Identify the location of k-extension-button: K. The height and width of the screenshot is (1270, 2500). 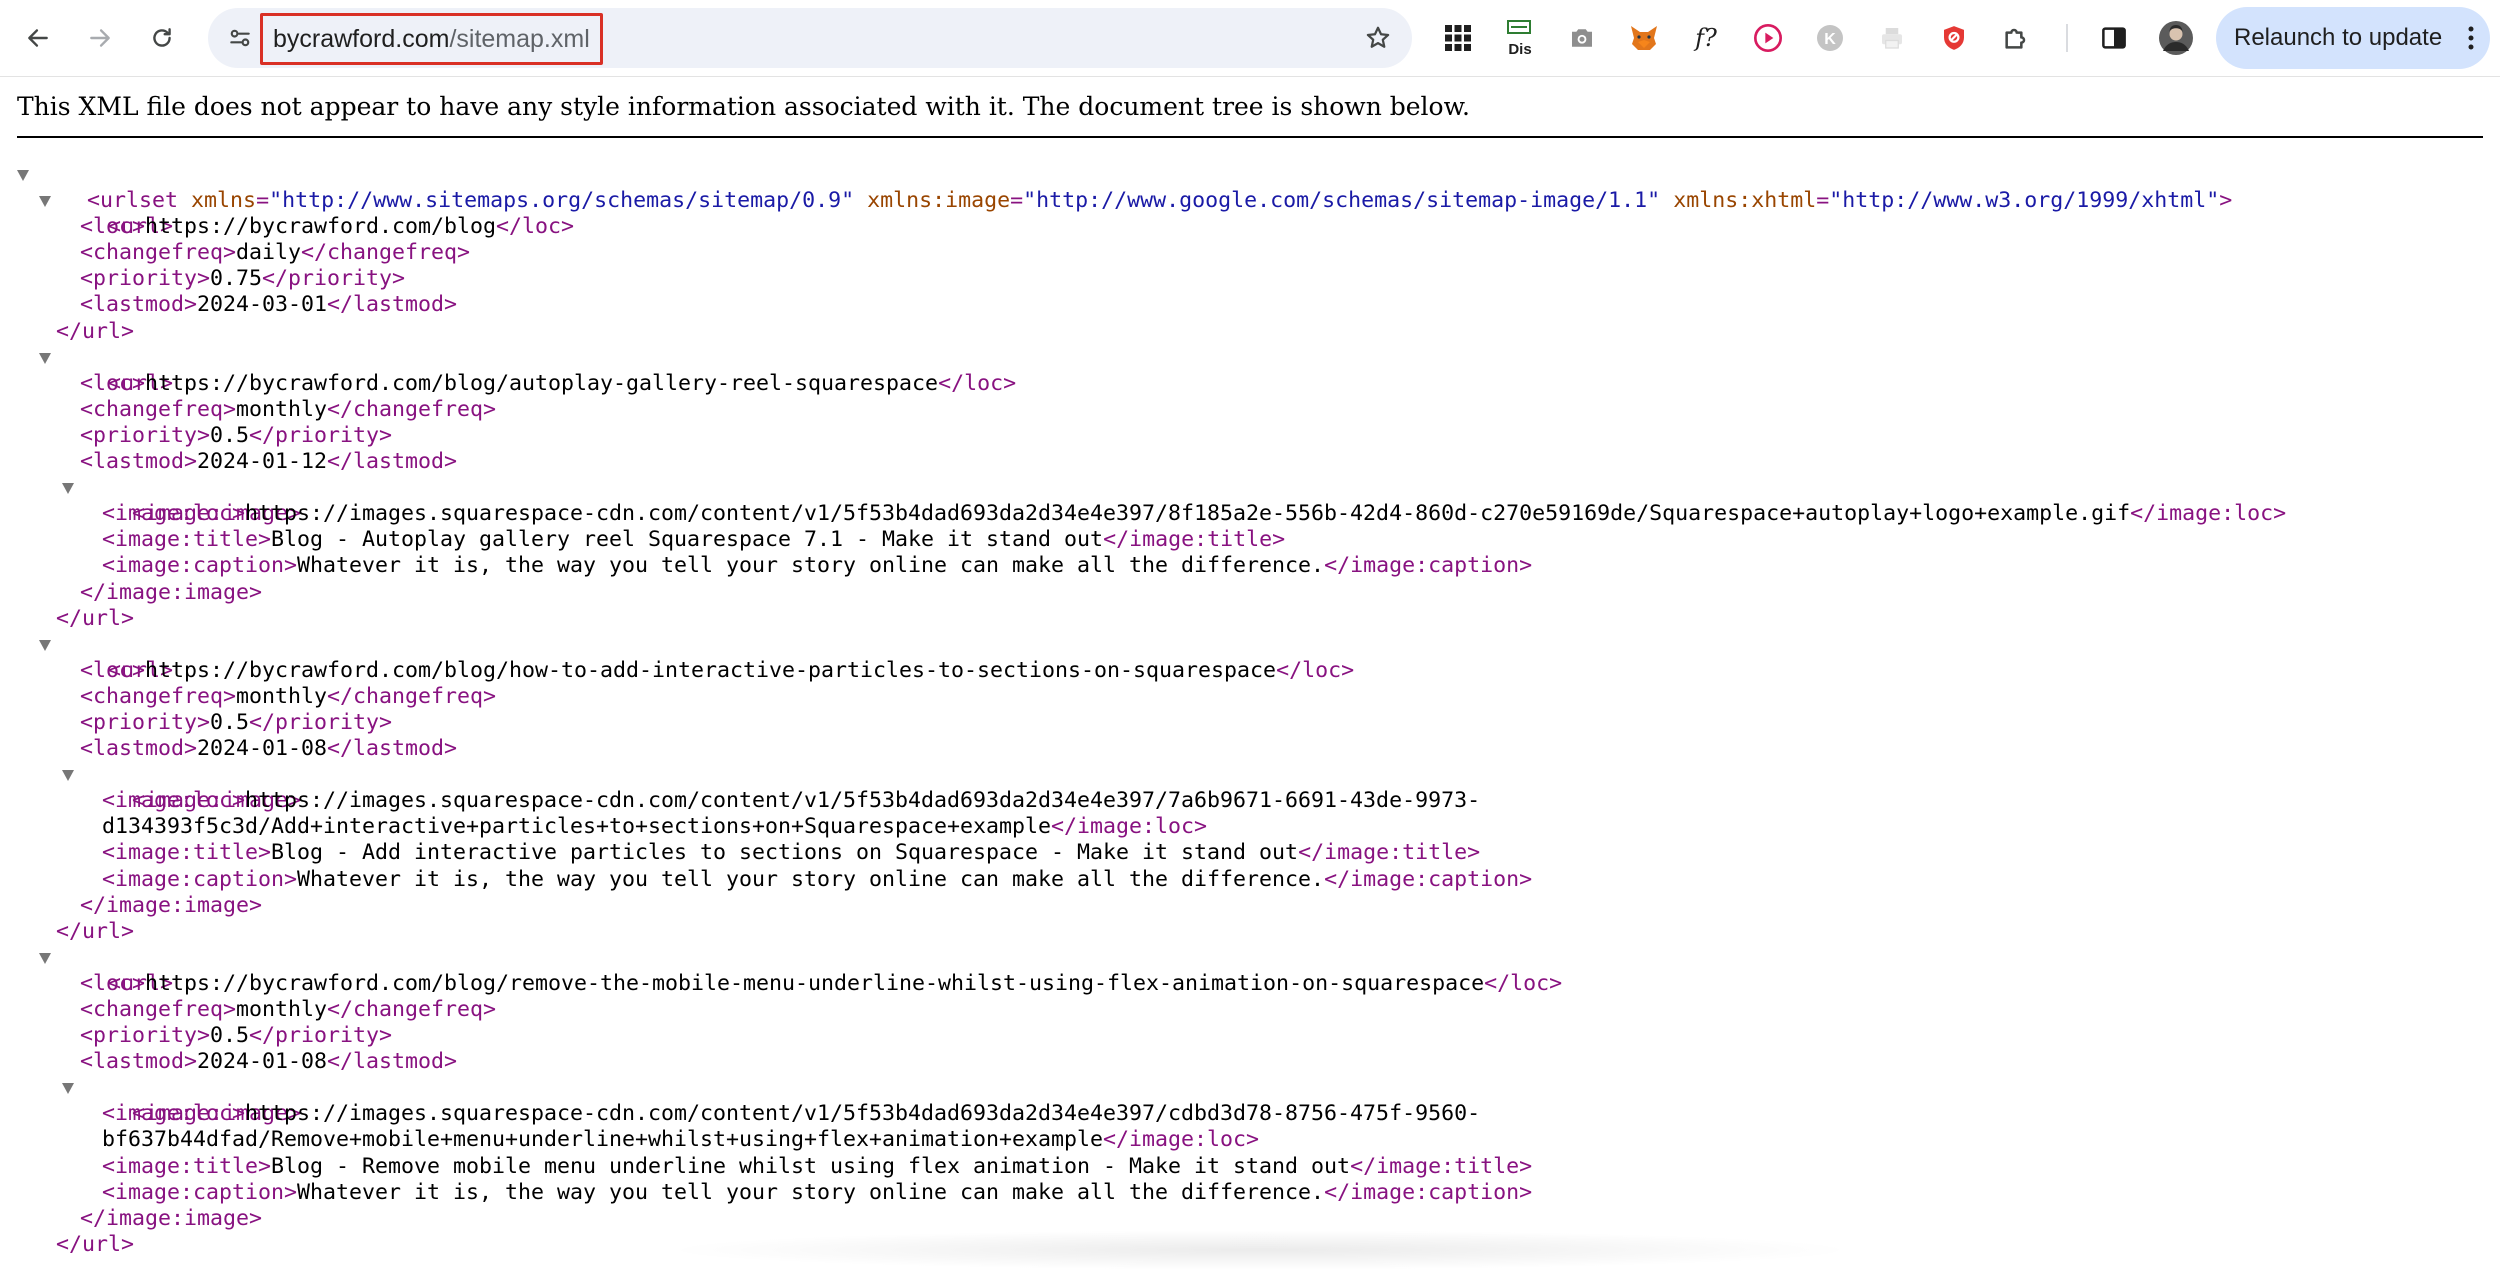
(1830, 38).